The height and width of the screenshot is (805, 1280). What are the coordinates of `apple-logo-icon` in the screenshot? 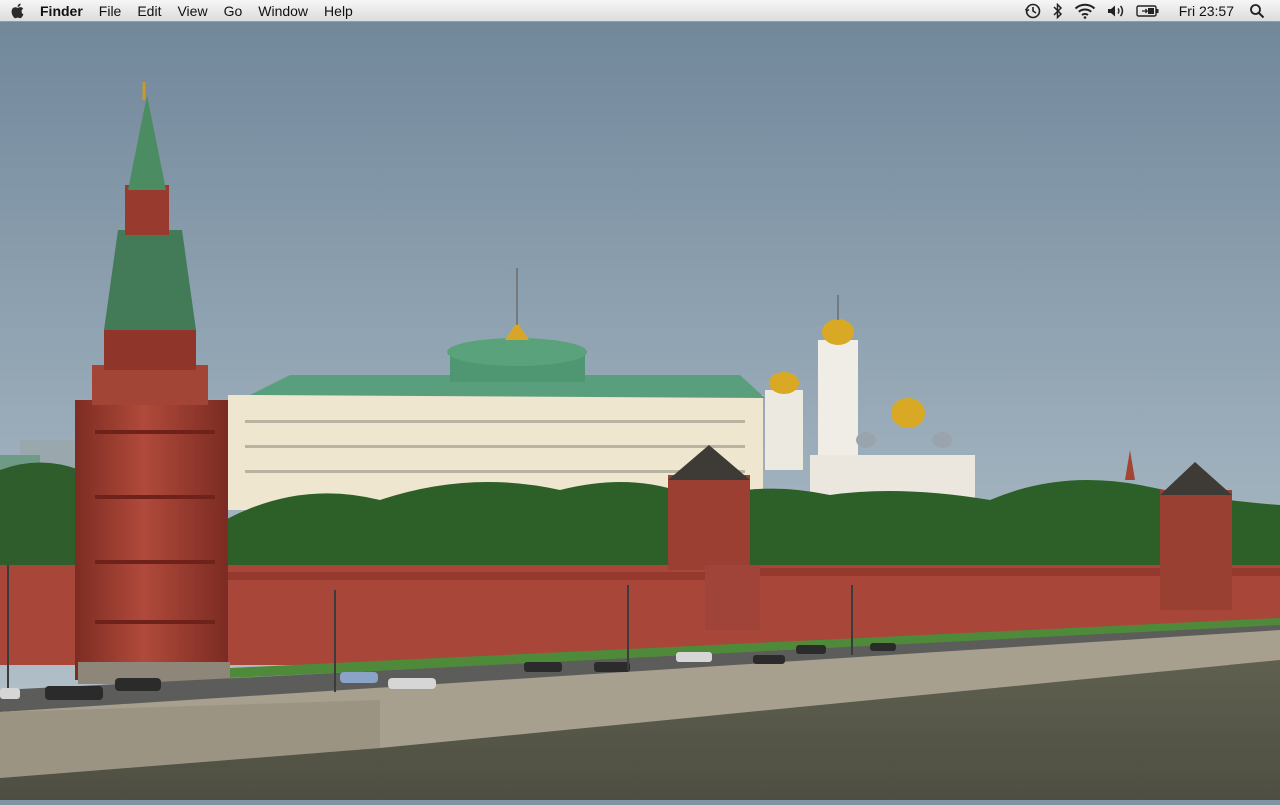 It's located at (17, 11).